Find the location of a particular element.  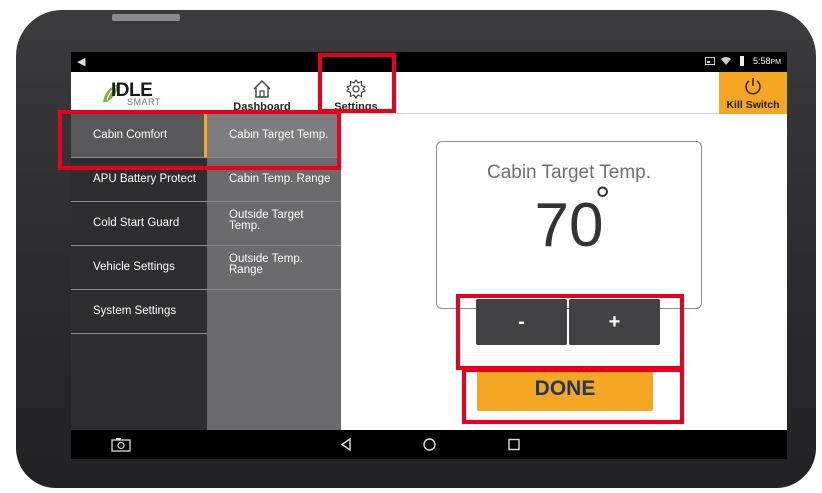

menu-item-label: System Settings is located at coordinates (135, 311).